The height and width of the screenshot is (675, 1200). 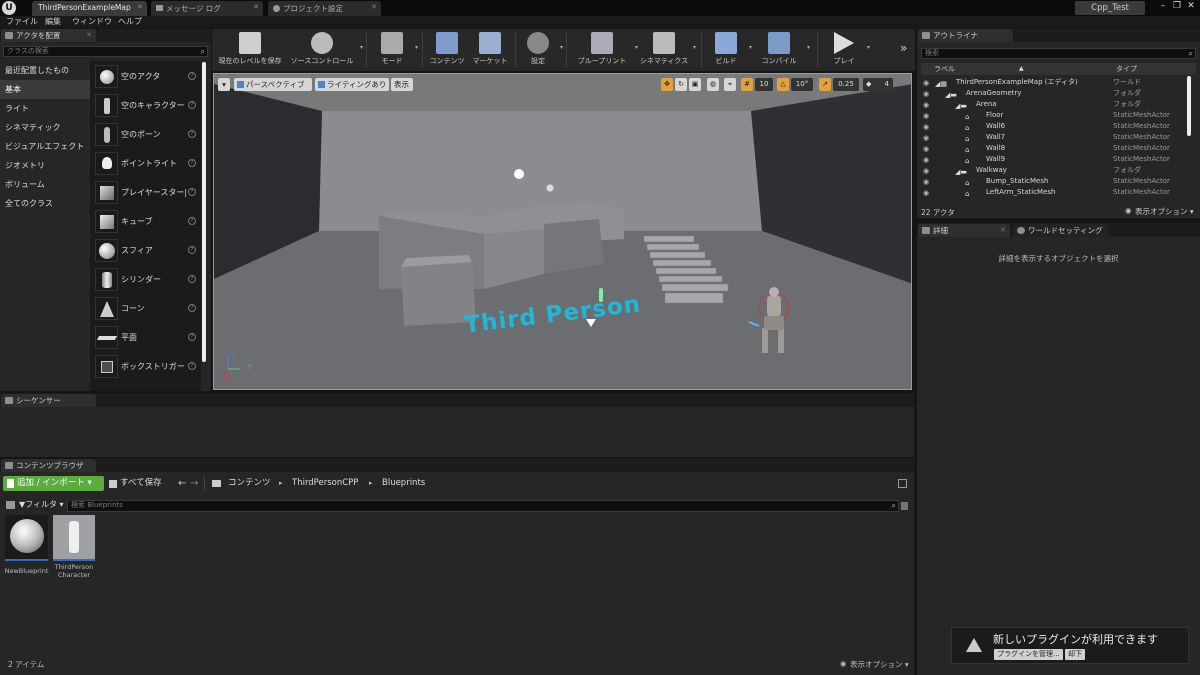 What do you see at coordinates (1053, 126) in the screenshot?
I see `outliner-row: ◉ ⌂ Wall6 StaticMeshActor` at bounding box center [1053, 126].